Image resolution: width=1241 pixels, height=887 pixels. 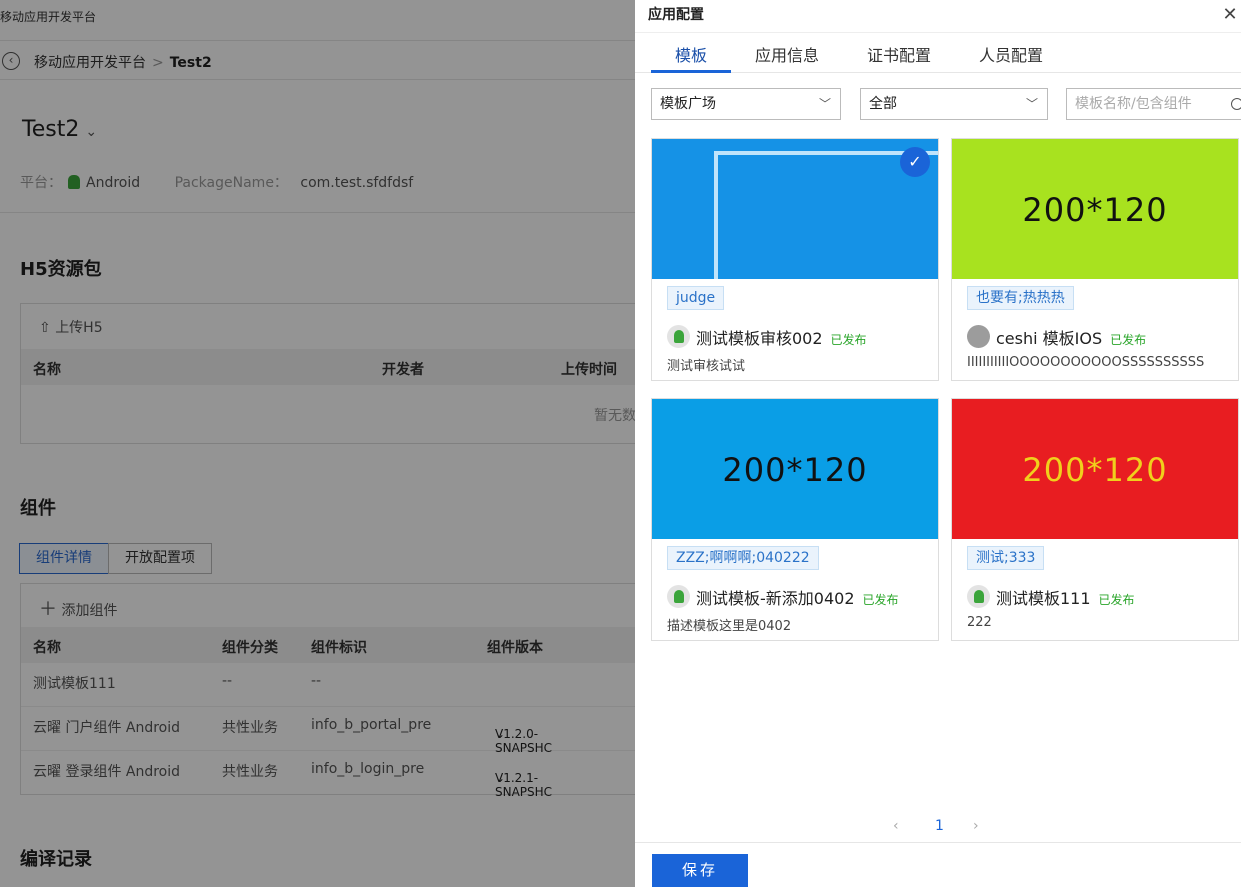 I want to click on template-desc: 222, so click(x=979, y=622).